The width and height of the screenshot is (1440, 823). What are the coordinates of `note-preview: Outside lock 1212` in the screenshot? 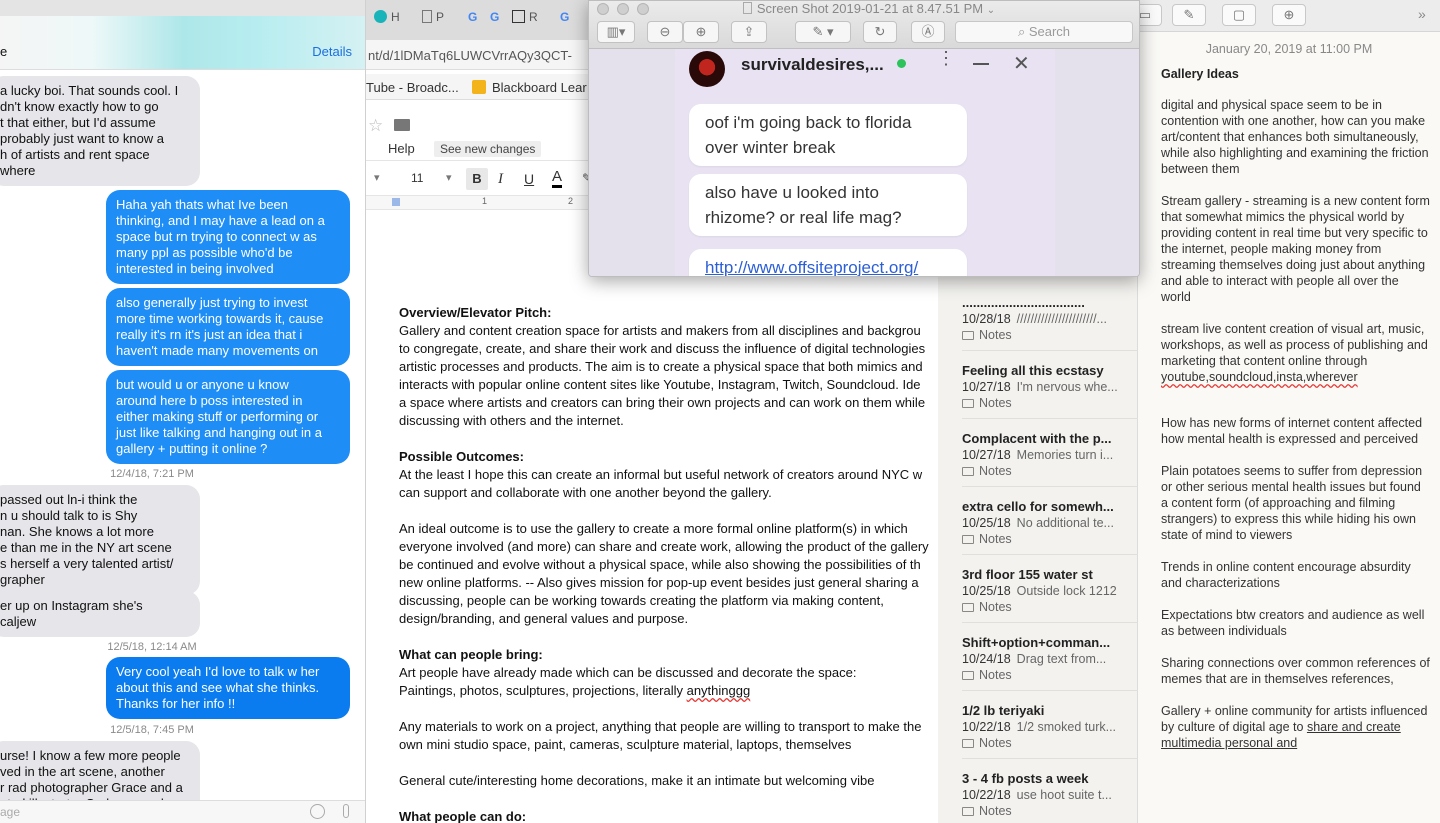 It's located at (1066, 591).